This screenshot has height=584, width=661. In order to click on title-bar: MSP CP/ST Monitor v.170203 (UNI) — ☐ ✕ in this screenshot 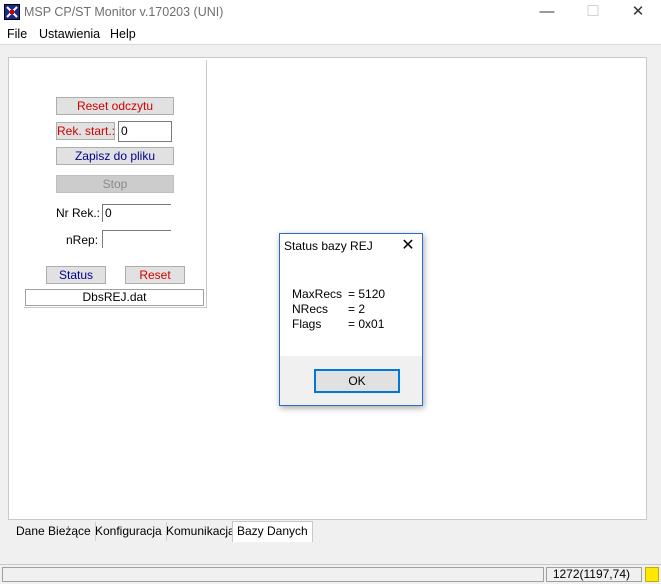, I will do `click(330, 13)`.